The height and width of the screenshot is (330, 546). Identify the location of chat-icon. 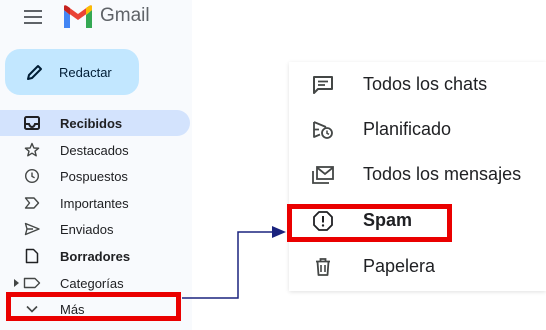
(323, 85).